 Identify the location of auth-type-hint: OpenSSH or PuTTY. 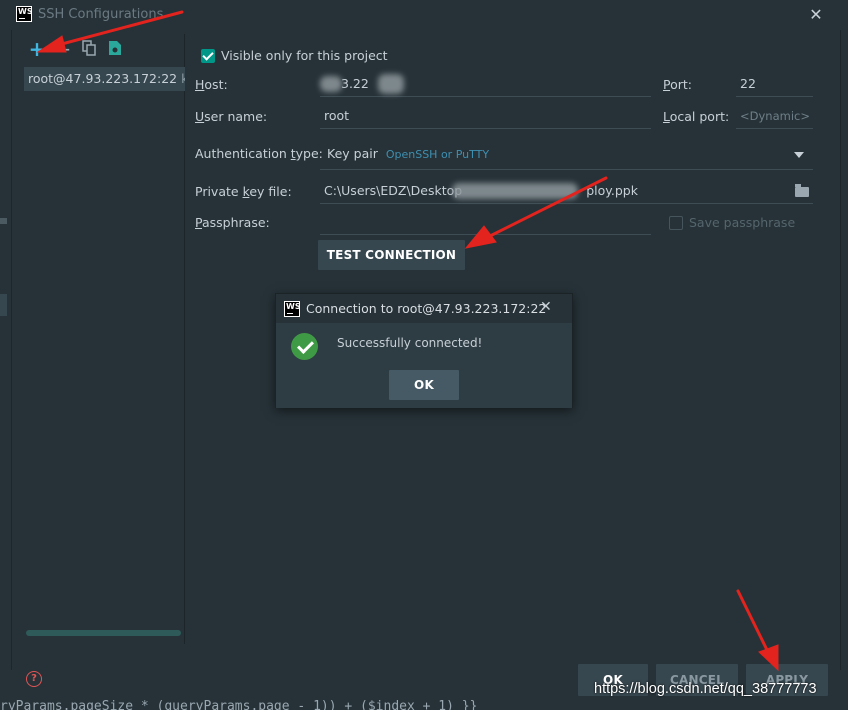
(437, 154).